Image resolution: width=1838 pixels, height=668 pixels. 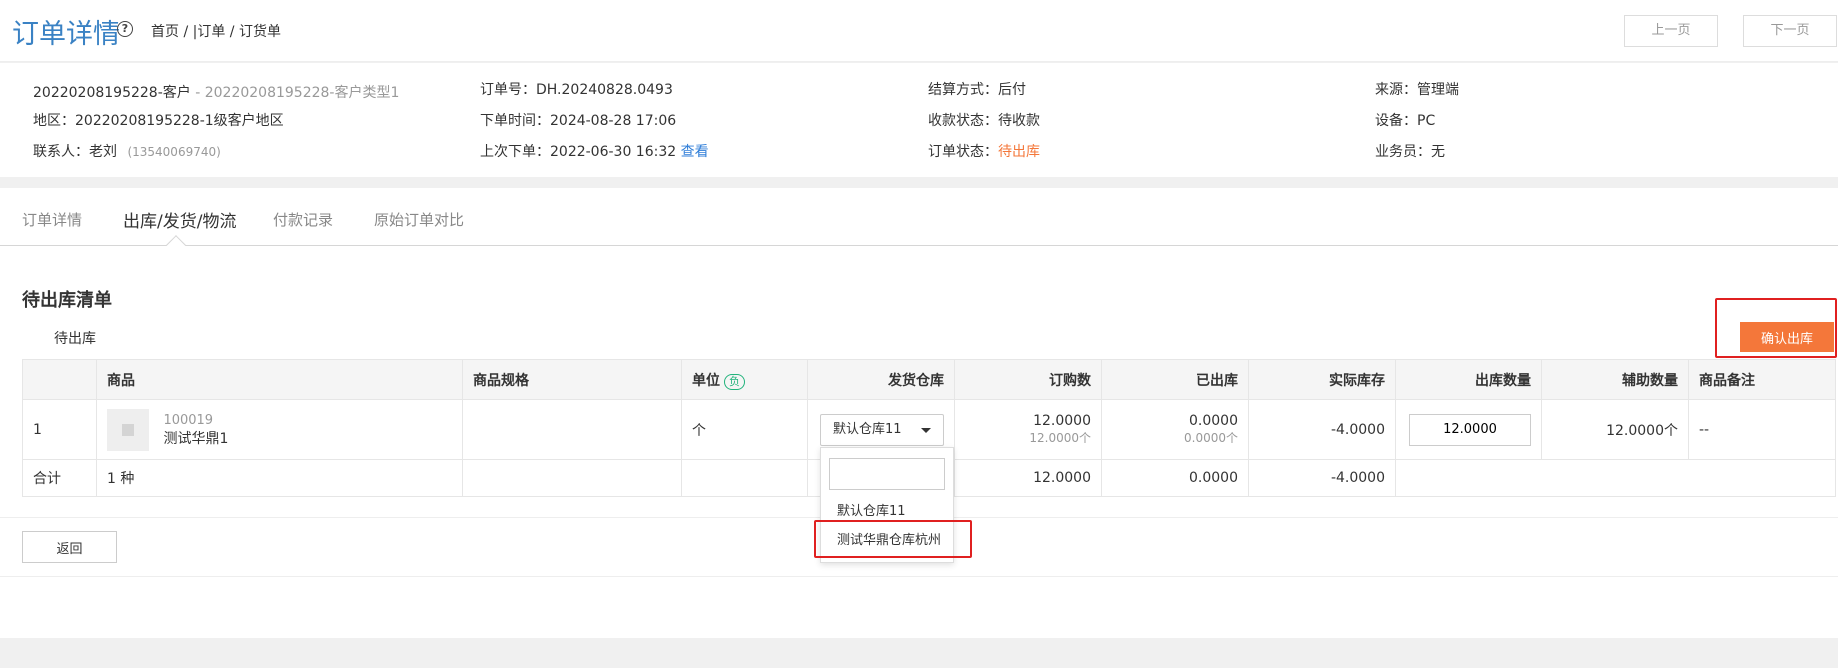 What do you see at coordinates (572, 379) in the screenshot?
I see `col-spec: 商品规格` at bounding box center [572, 379].